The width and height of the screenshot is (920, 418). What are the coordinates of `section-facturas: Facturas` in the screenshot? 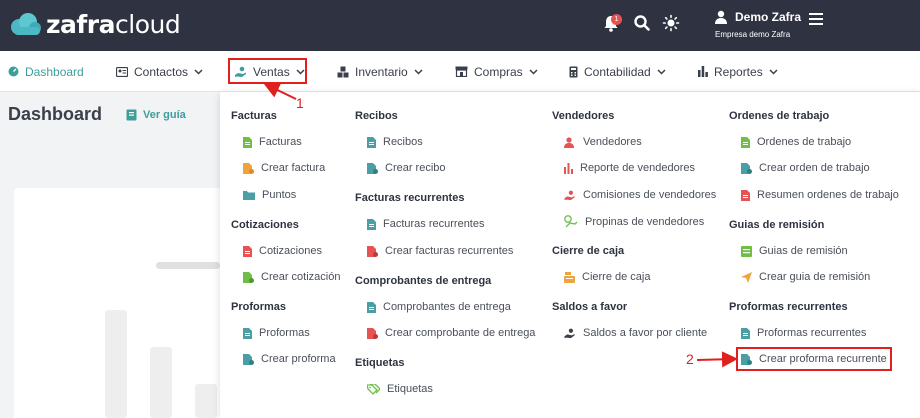 It's located at (254, 116).